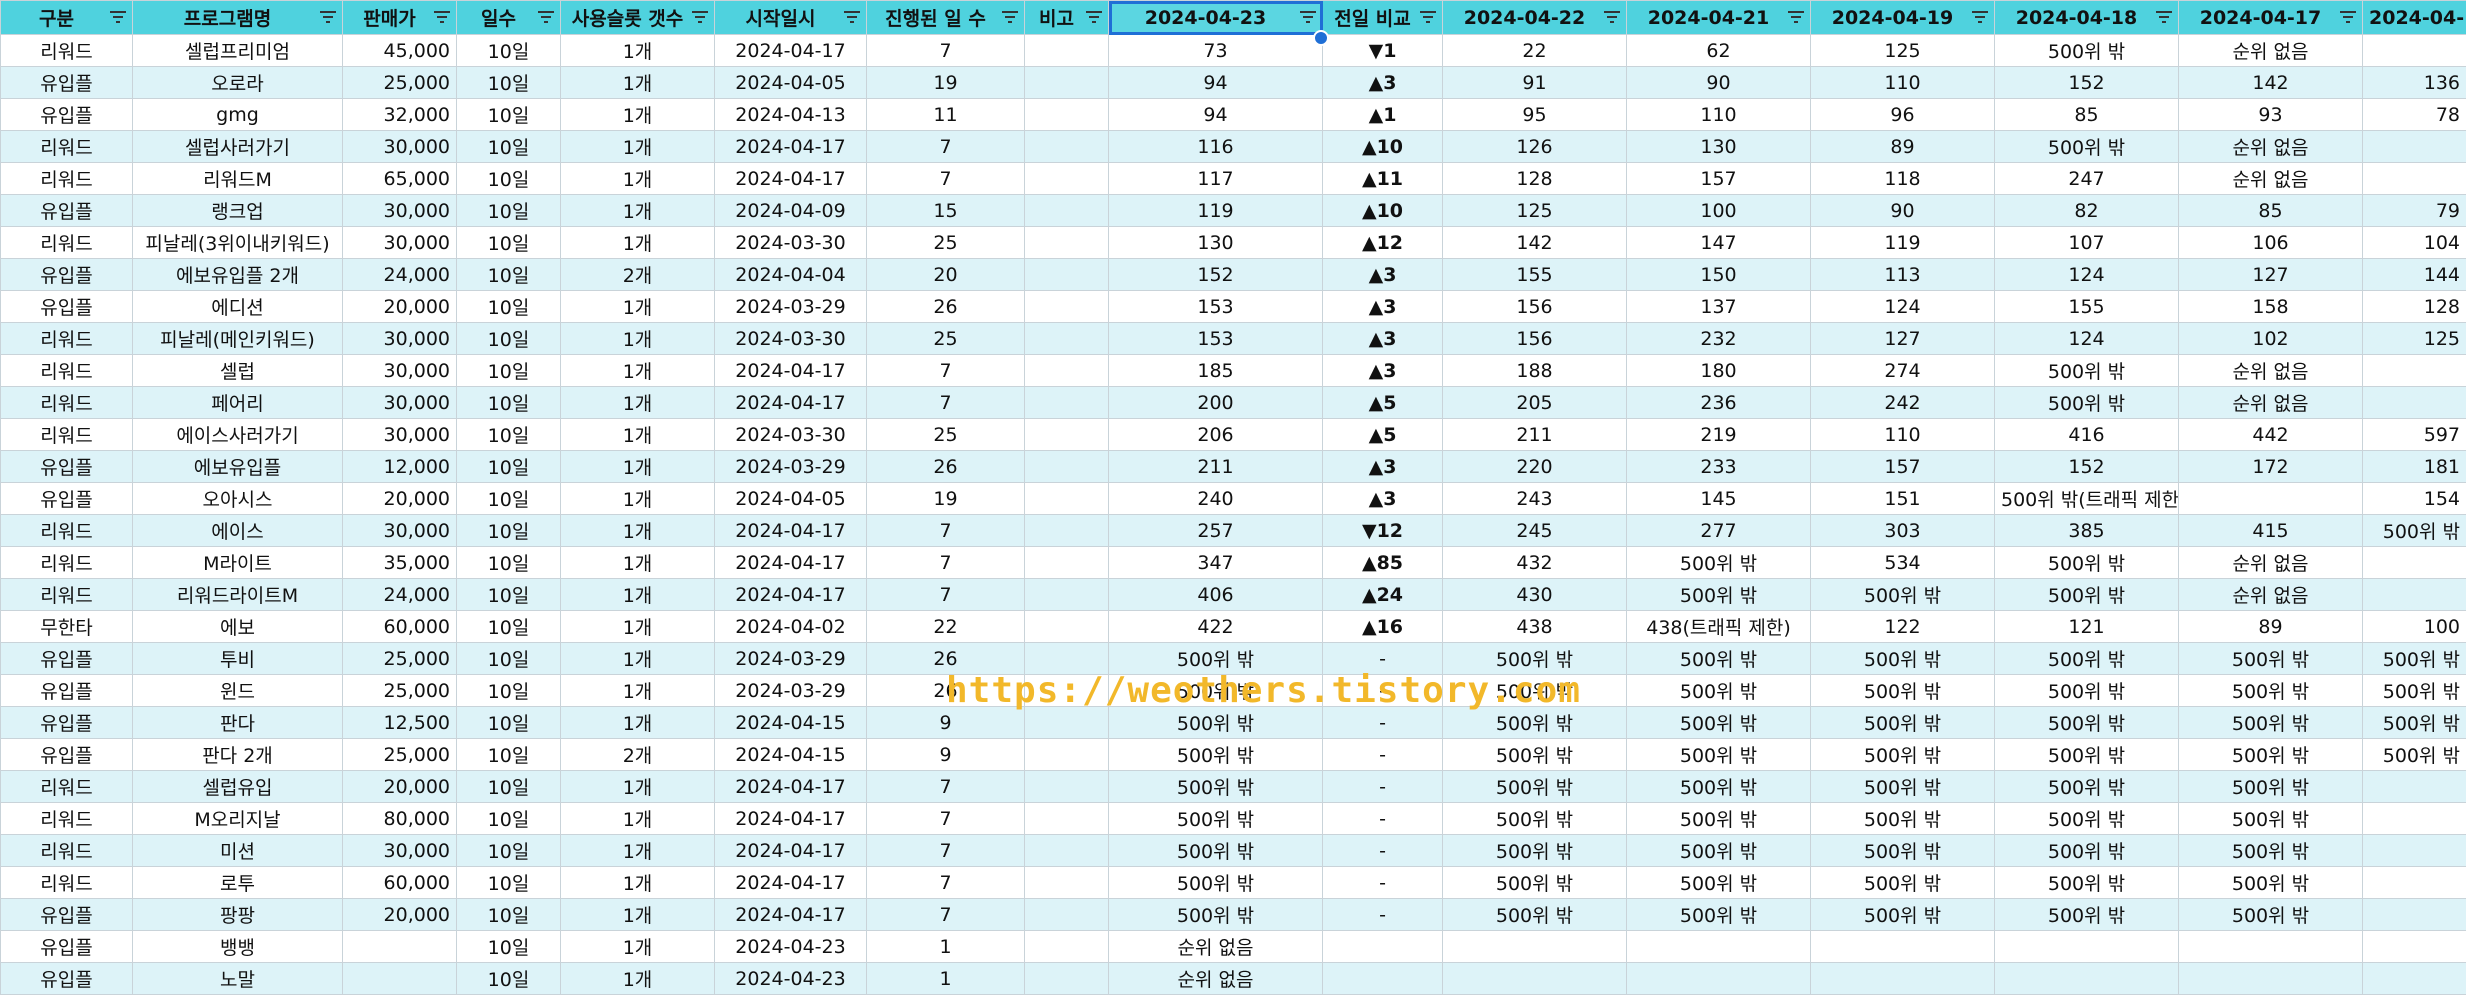 This screenshot has height=995, width=2466. What do you see at coordinates (1534, 402) in the screenshot?
I see `cell-c10: 205` at bounding box center [1534, 402].